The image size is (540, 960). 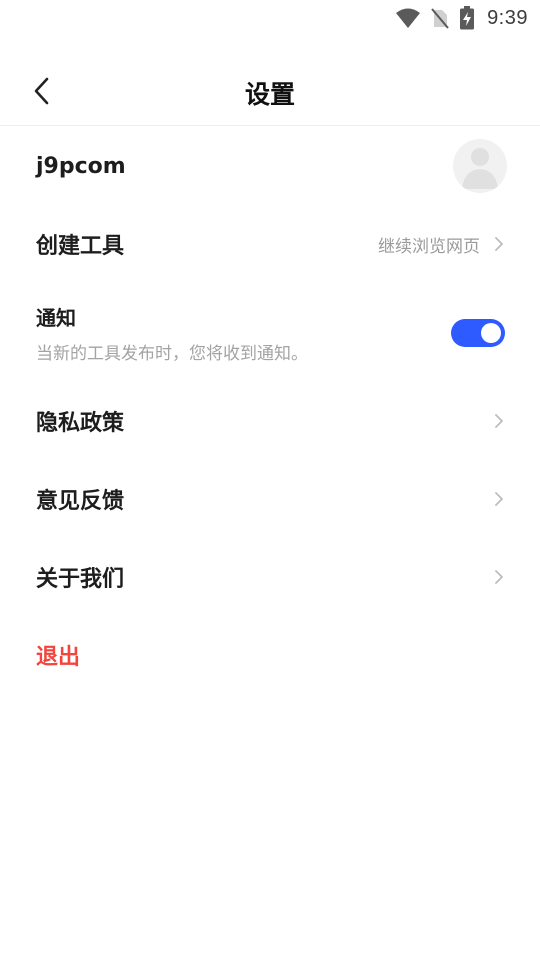 I want to click on feedback-label: 意见反馈, so click(x=80, y=501).